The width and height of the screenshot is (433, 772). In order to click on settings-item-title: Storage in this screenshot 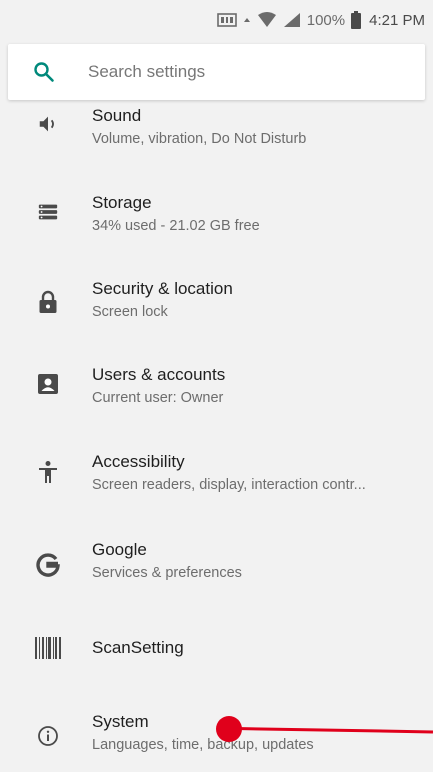, I will do `click(122, 202)`.